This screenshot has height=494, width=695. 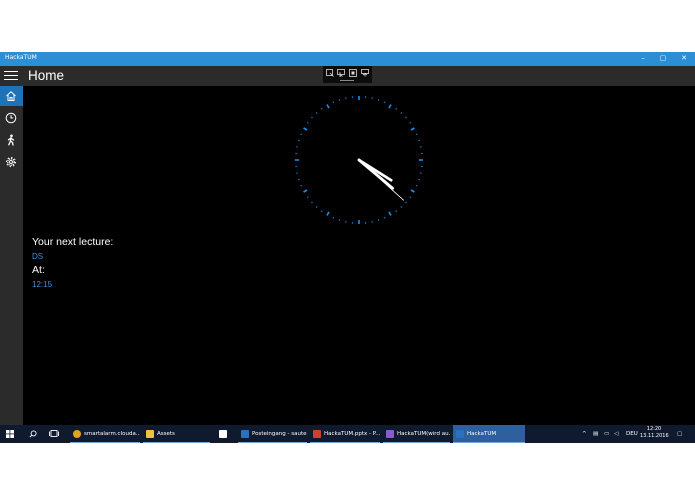 I want to click on layout-icon, so click(x=353, y=73).